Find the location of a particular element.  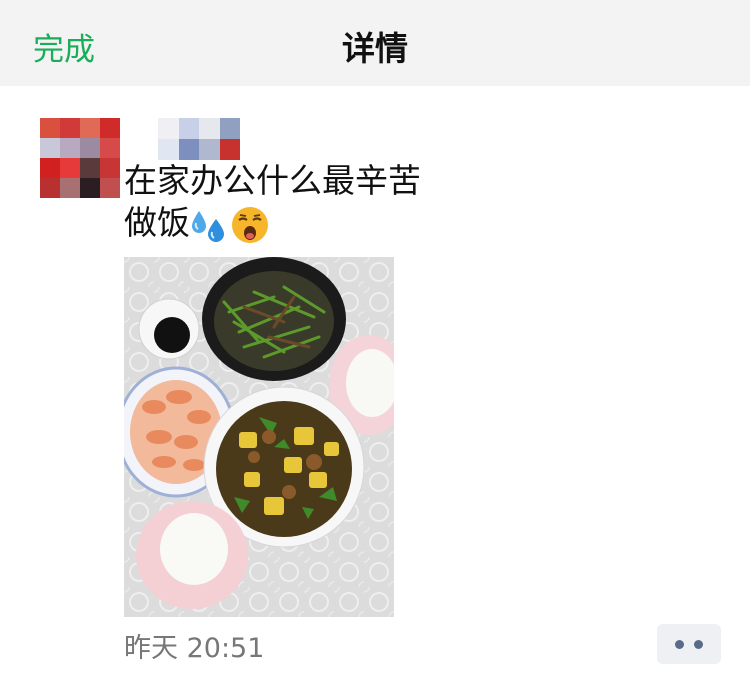

nickname is located at coordinates (189, 139).